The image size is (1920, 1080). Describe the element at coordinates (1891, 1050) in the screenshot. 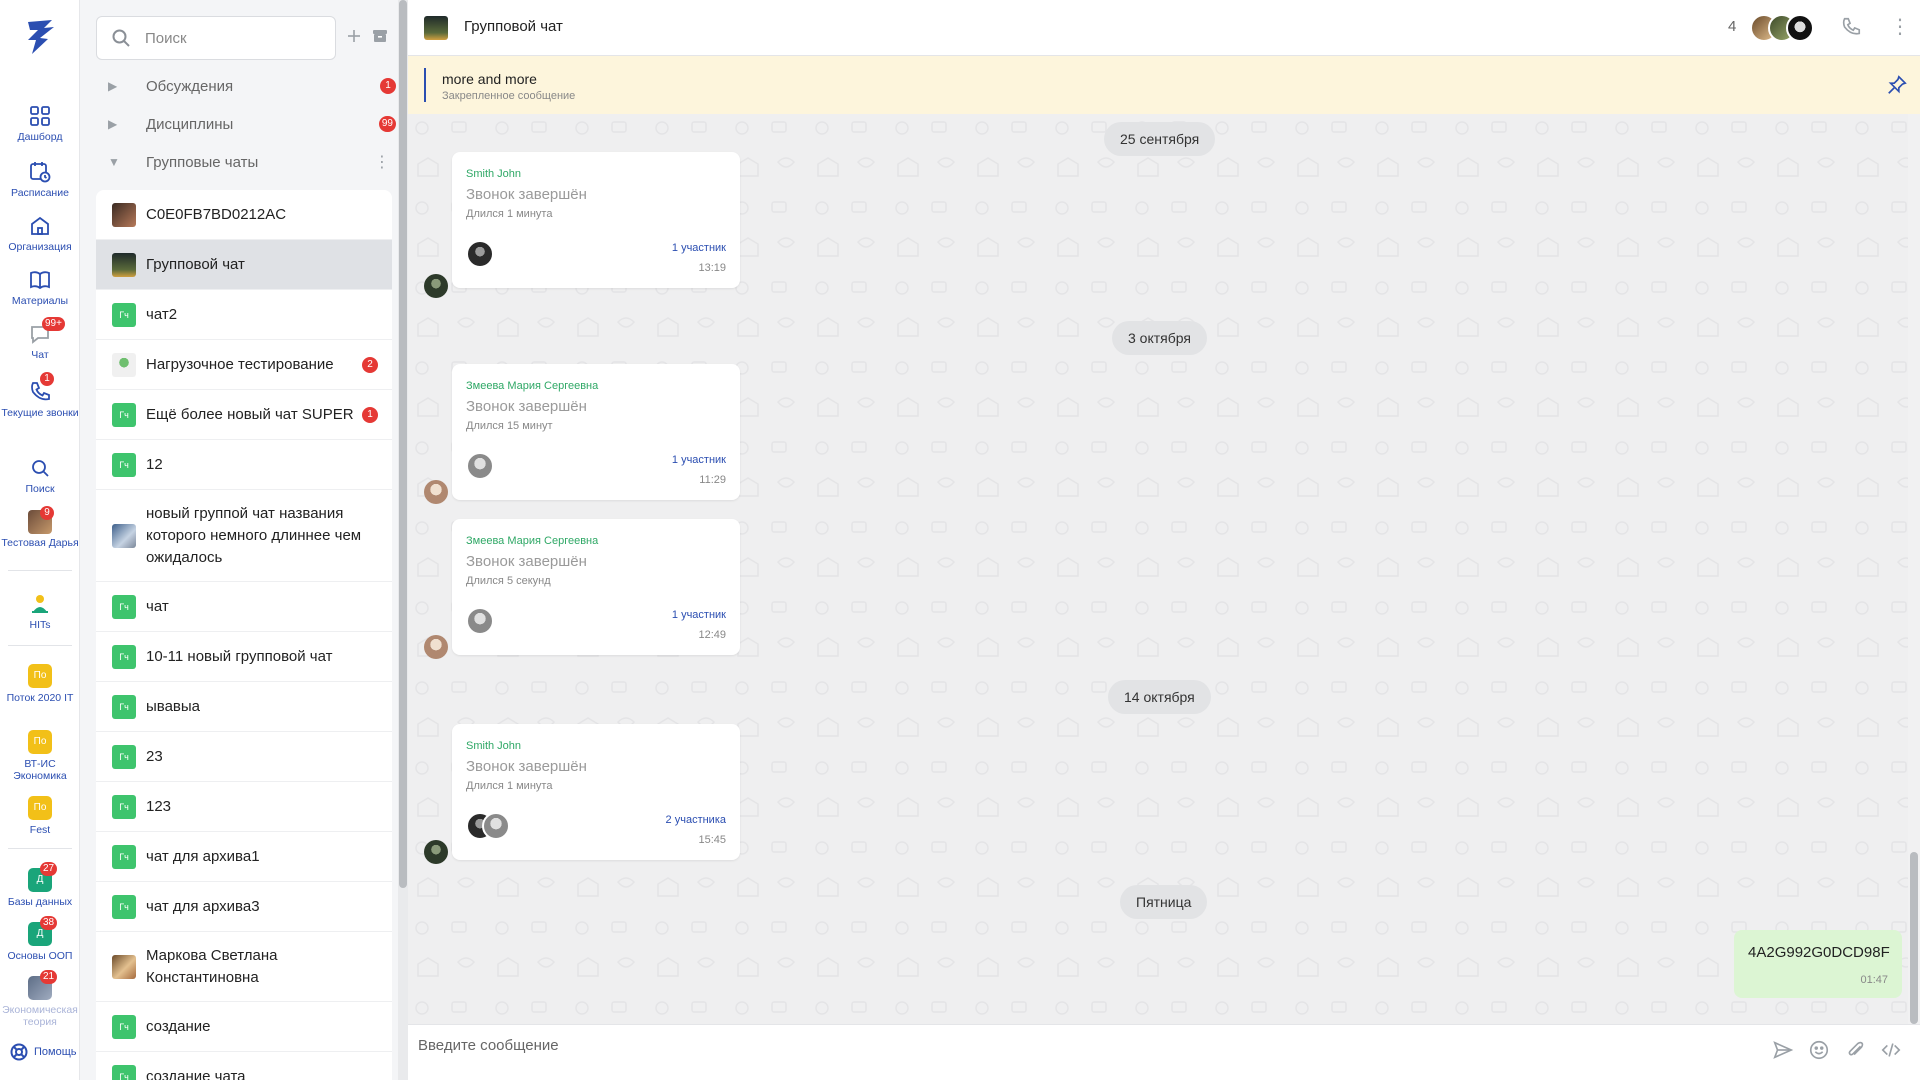

I see `code-icon` at that location.